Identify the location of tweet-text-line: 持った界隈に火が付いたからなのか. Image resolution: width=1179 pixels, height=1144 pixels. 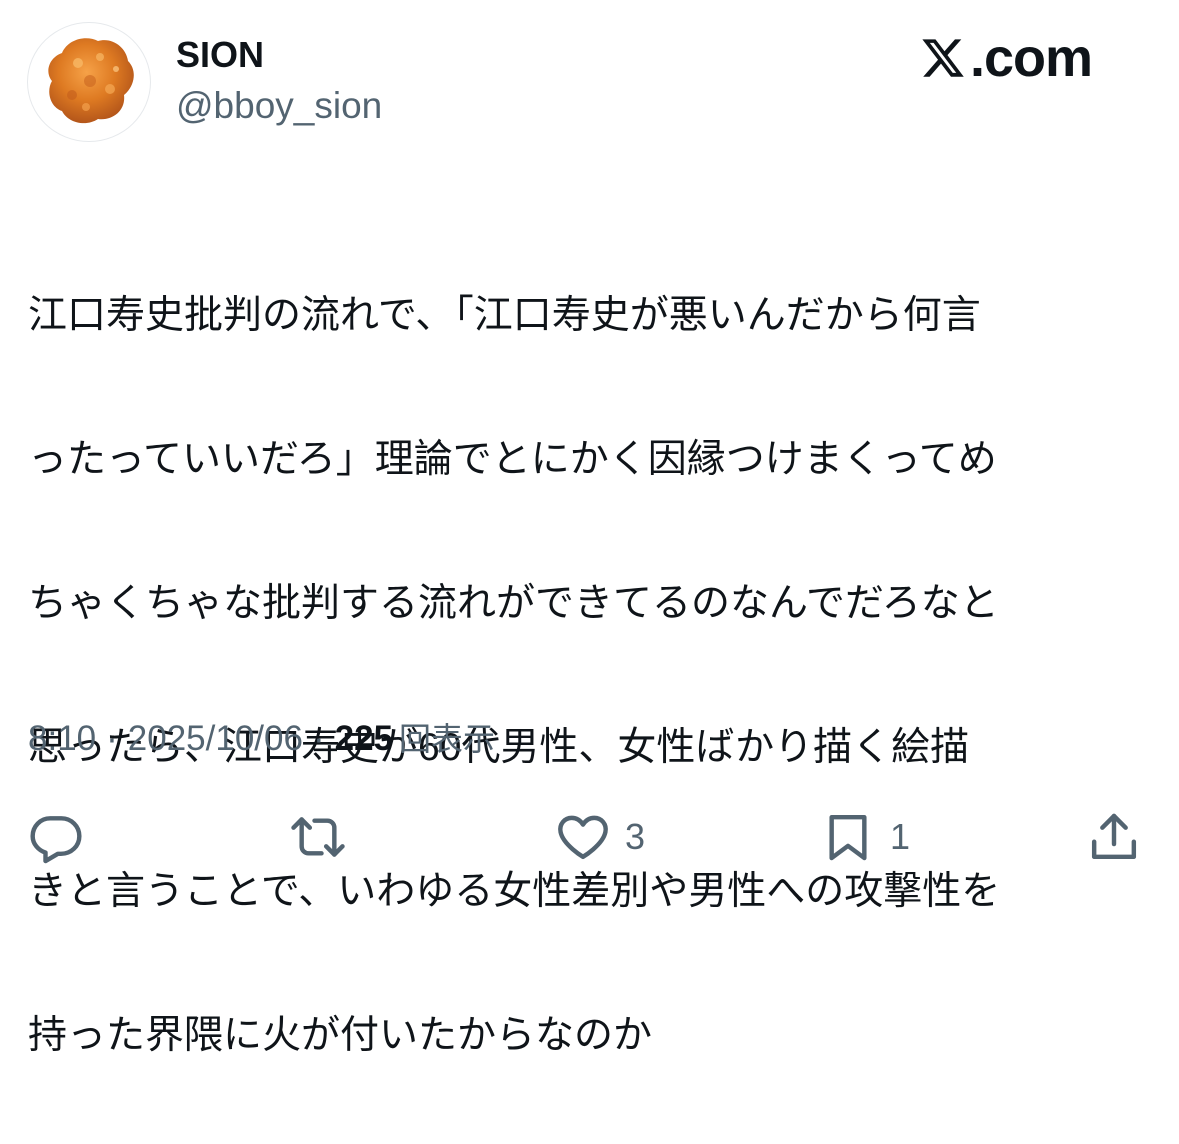
(340, 1035).